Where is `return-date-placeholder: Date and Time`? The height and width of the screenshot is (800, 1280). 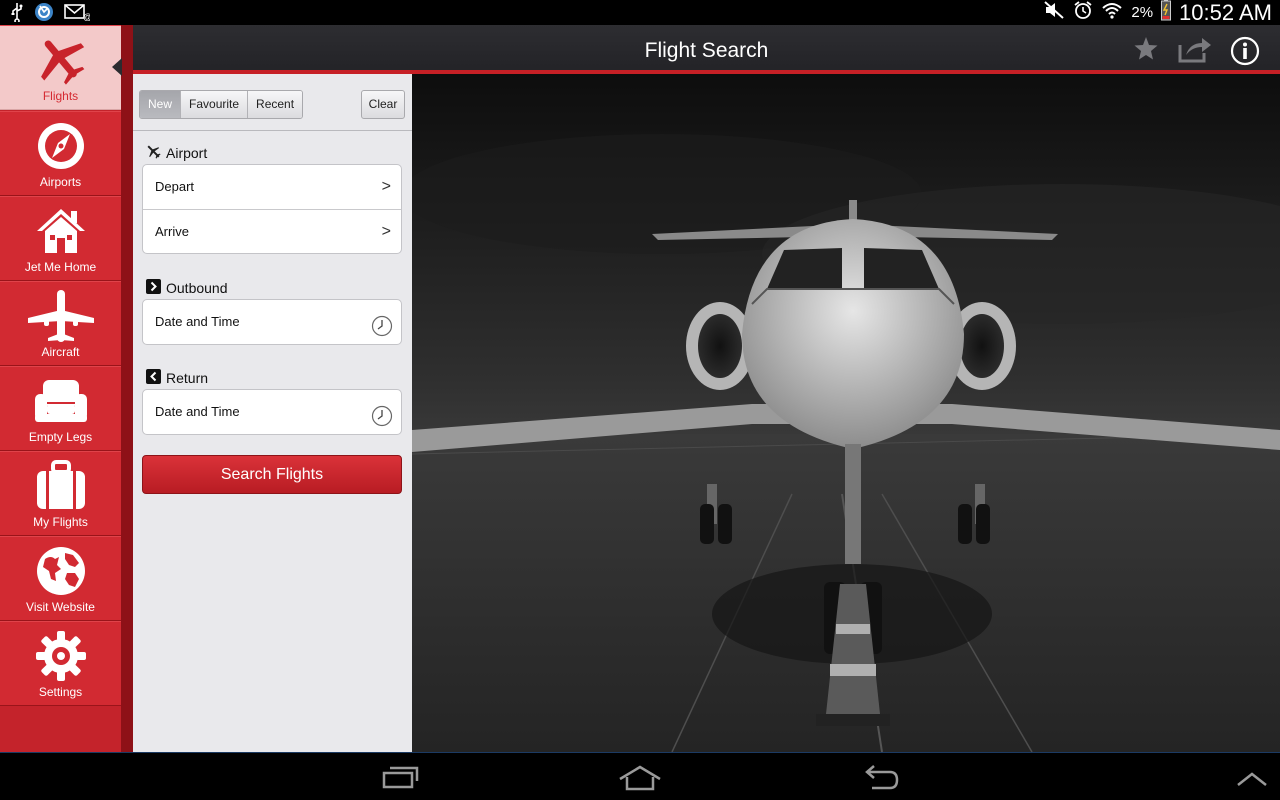
return-date-placeholder: Date and Time is located at coordinates (197, 411).